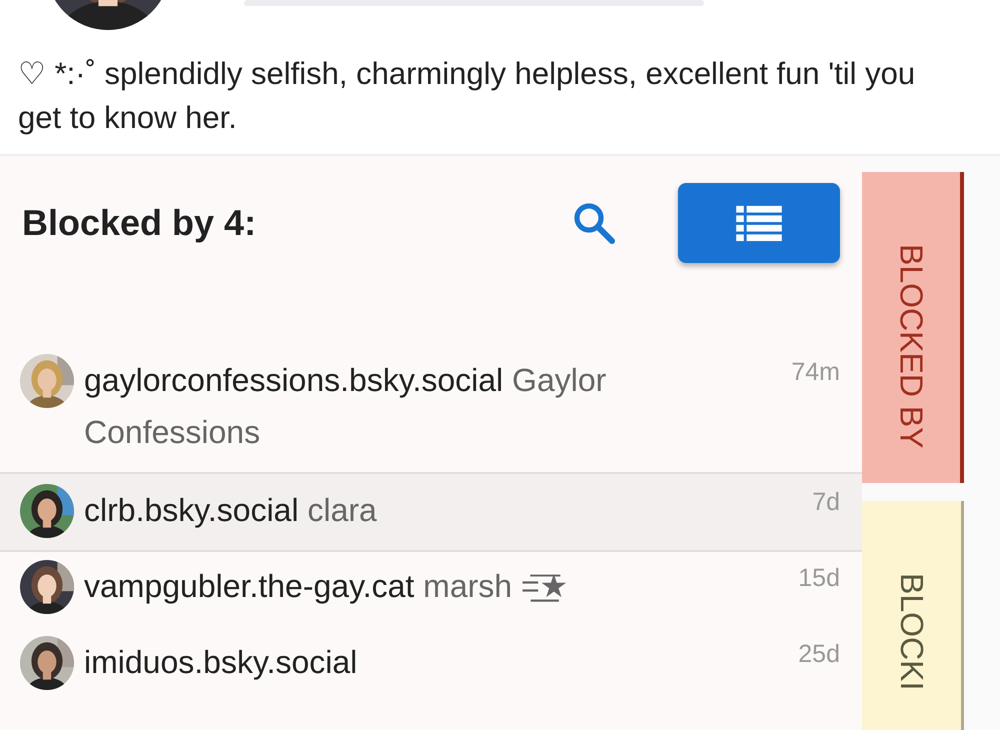  I want to click on timestamp: 25d, so click(819, 654).